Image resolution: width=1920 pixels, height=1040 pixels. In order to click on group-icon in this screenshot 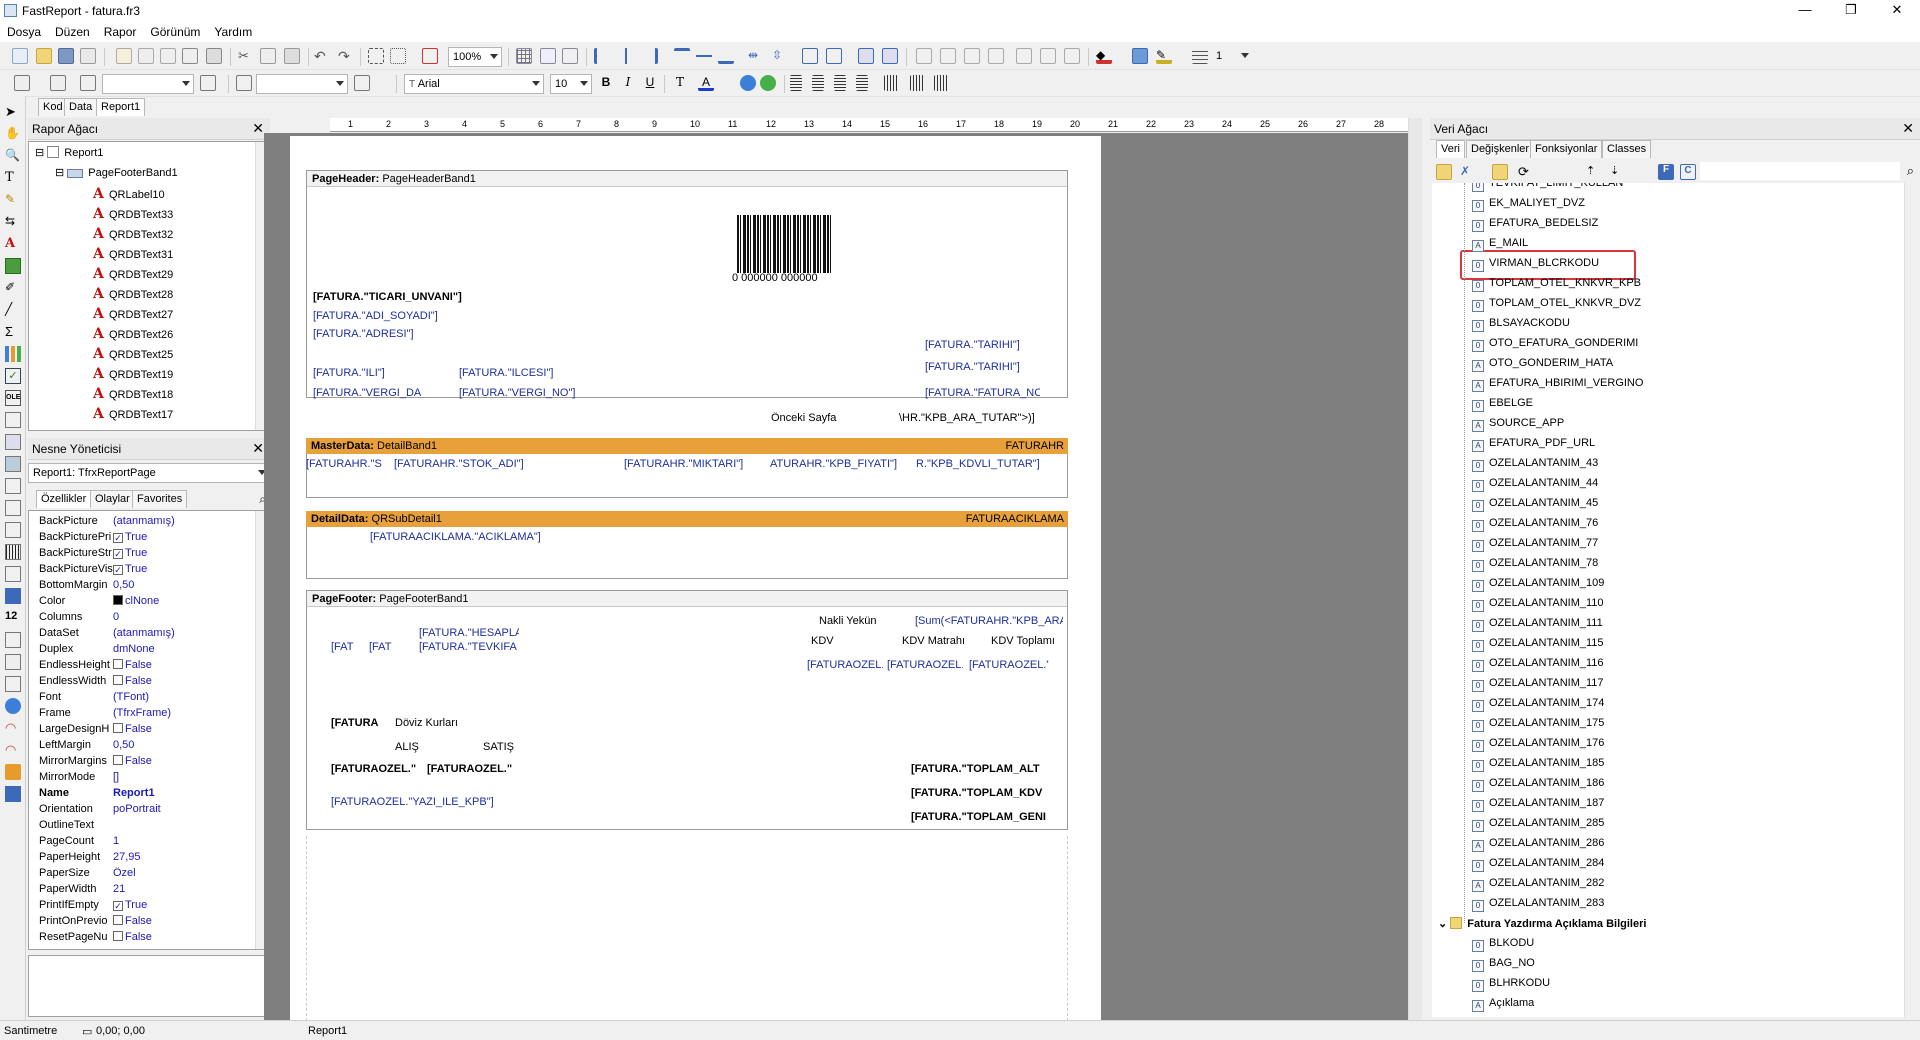, I will do `click(376, 56)`.